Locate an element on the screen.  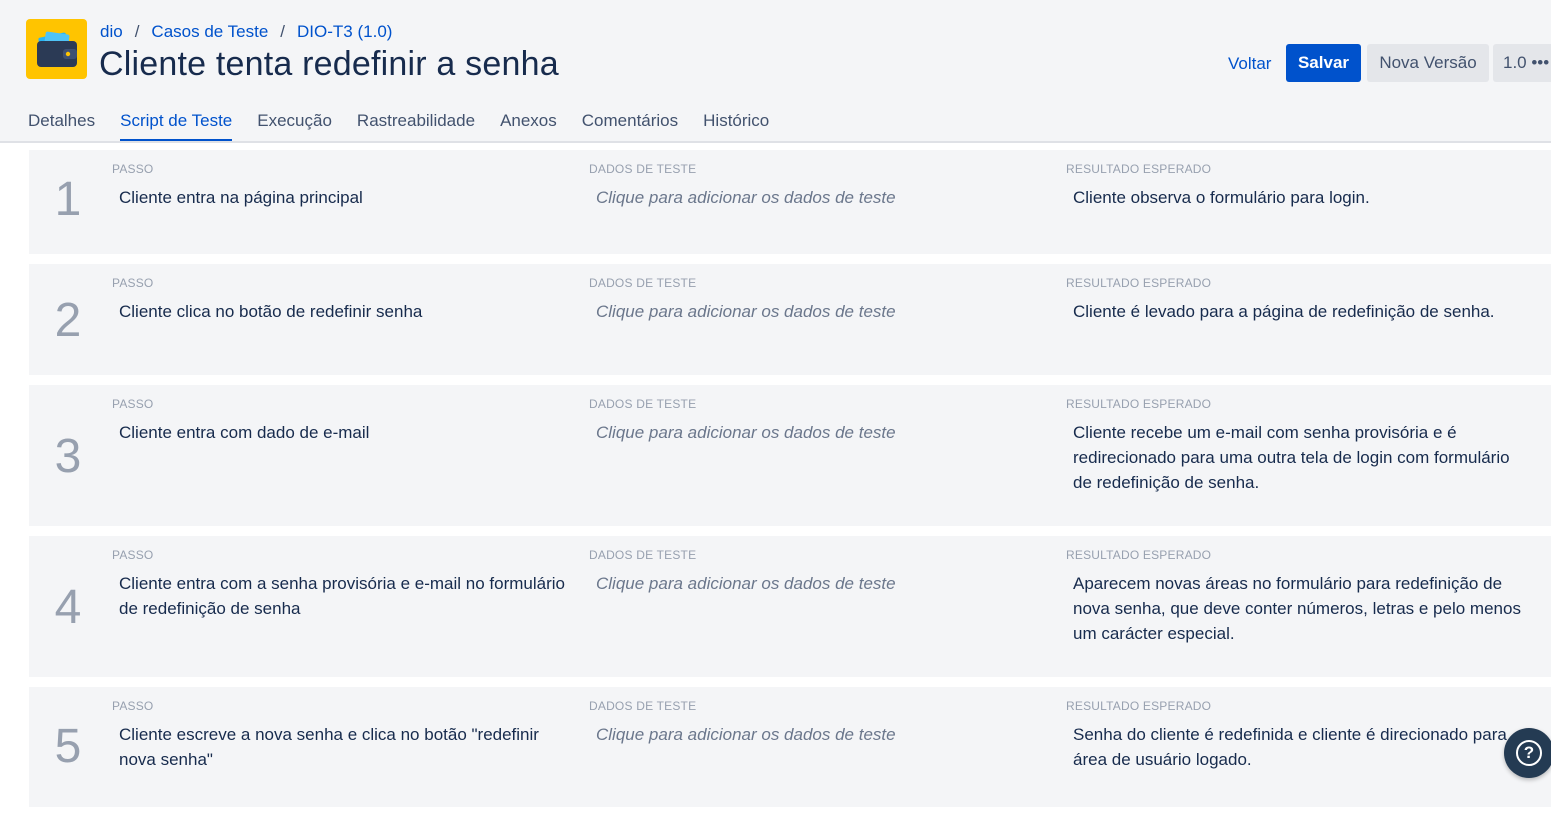
step-number: 4 is located at coordinates (68, 607).